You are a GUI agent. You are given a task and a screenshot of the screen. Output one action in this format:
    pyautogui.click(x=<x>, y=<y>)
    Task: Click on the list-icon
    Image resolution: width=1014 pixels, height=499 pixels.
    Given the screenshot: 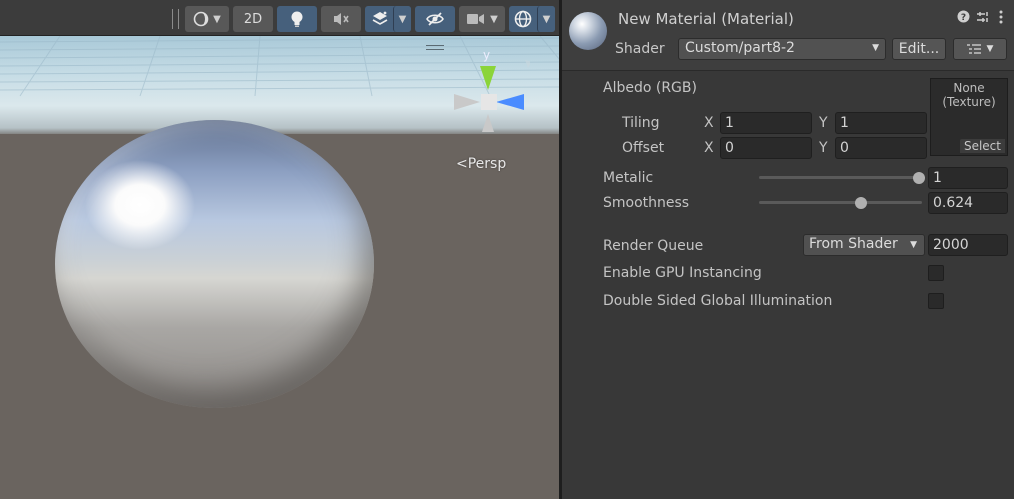 What is the action you would take?
    pyautogui.click(x=973, y=49)
    